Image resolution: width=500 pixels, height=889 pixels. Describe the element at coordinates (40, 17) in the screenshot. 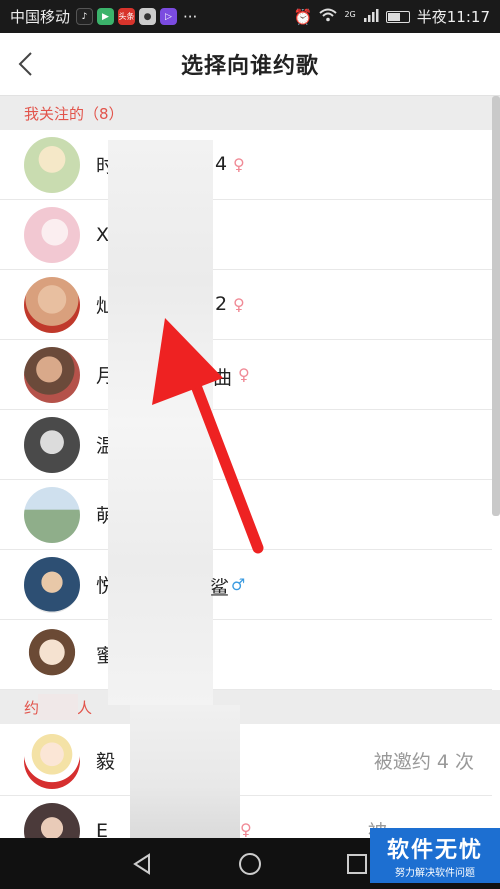

I see `carrier-label: 中国移动` at that location.